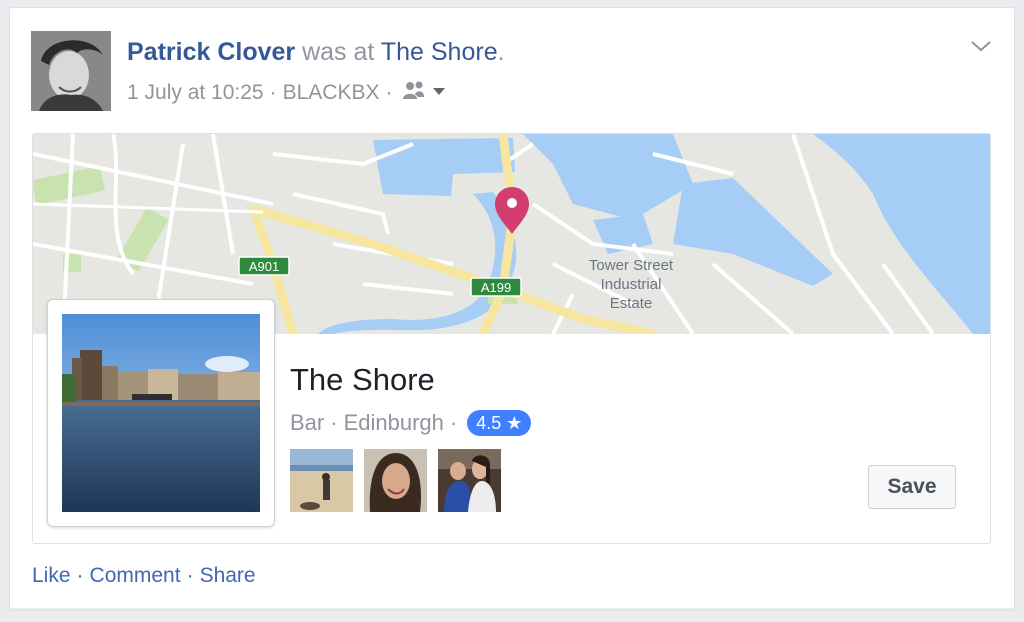 This screenshot has width=1024, height=622. I want to click on post-actions: Like · Comment · Share, so click(144, 576).